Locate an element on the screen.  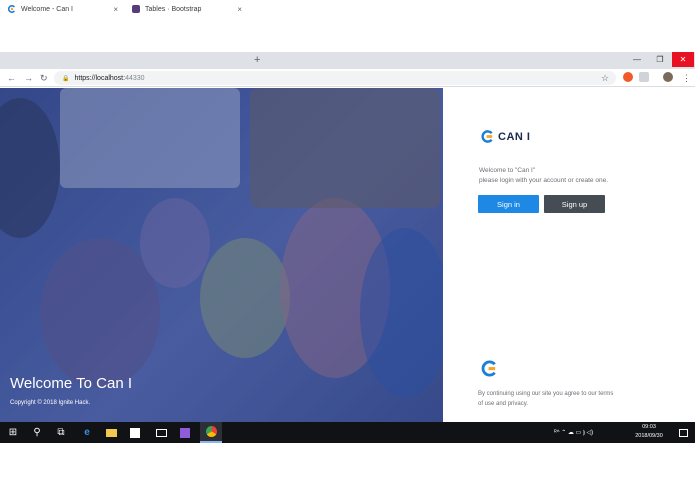
chrome-icon is located at coordinates (211, 432).